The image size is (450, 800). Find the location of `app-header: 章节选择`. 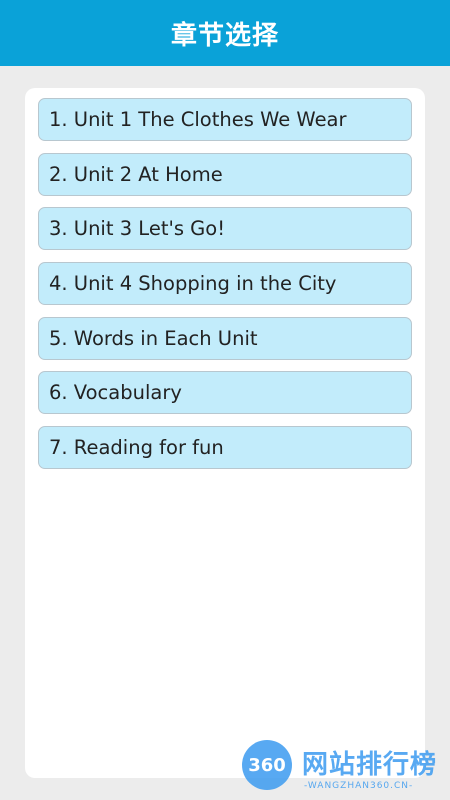

app-header: 章节选择 is located at coordinates (225, 33).